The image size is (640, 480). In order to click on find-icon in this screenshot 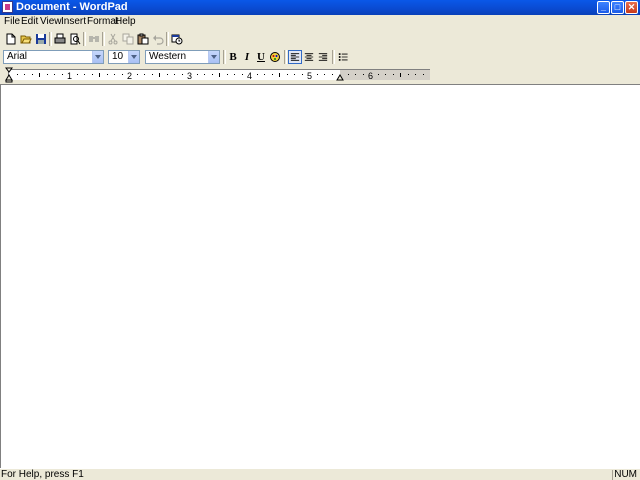, I will do `click(93, 38)`.